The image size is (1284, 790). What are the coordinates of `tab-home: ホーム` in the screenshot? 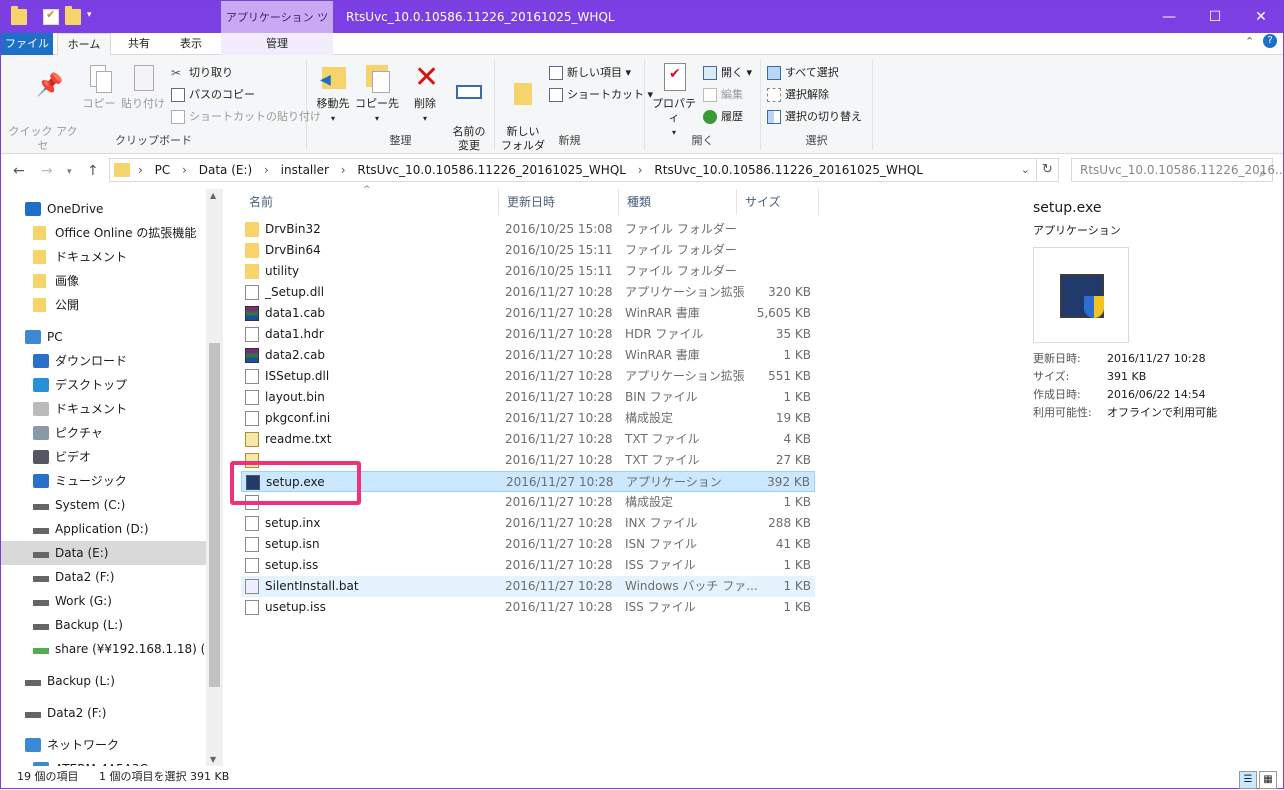 It's located at (84, 44).